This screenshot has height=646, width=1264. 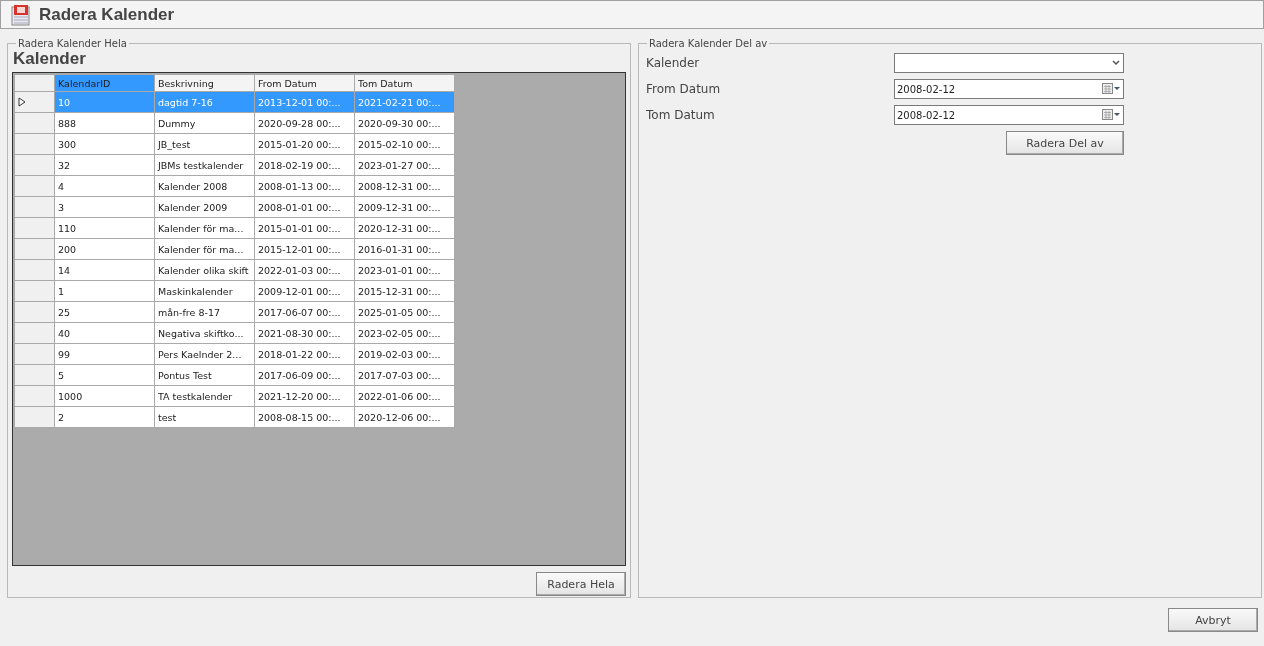 I want to click on group-legend: Radera Kalender Del av, so click(x=708, y=43).